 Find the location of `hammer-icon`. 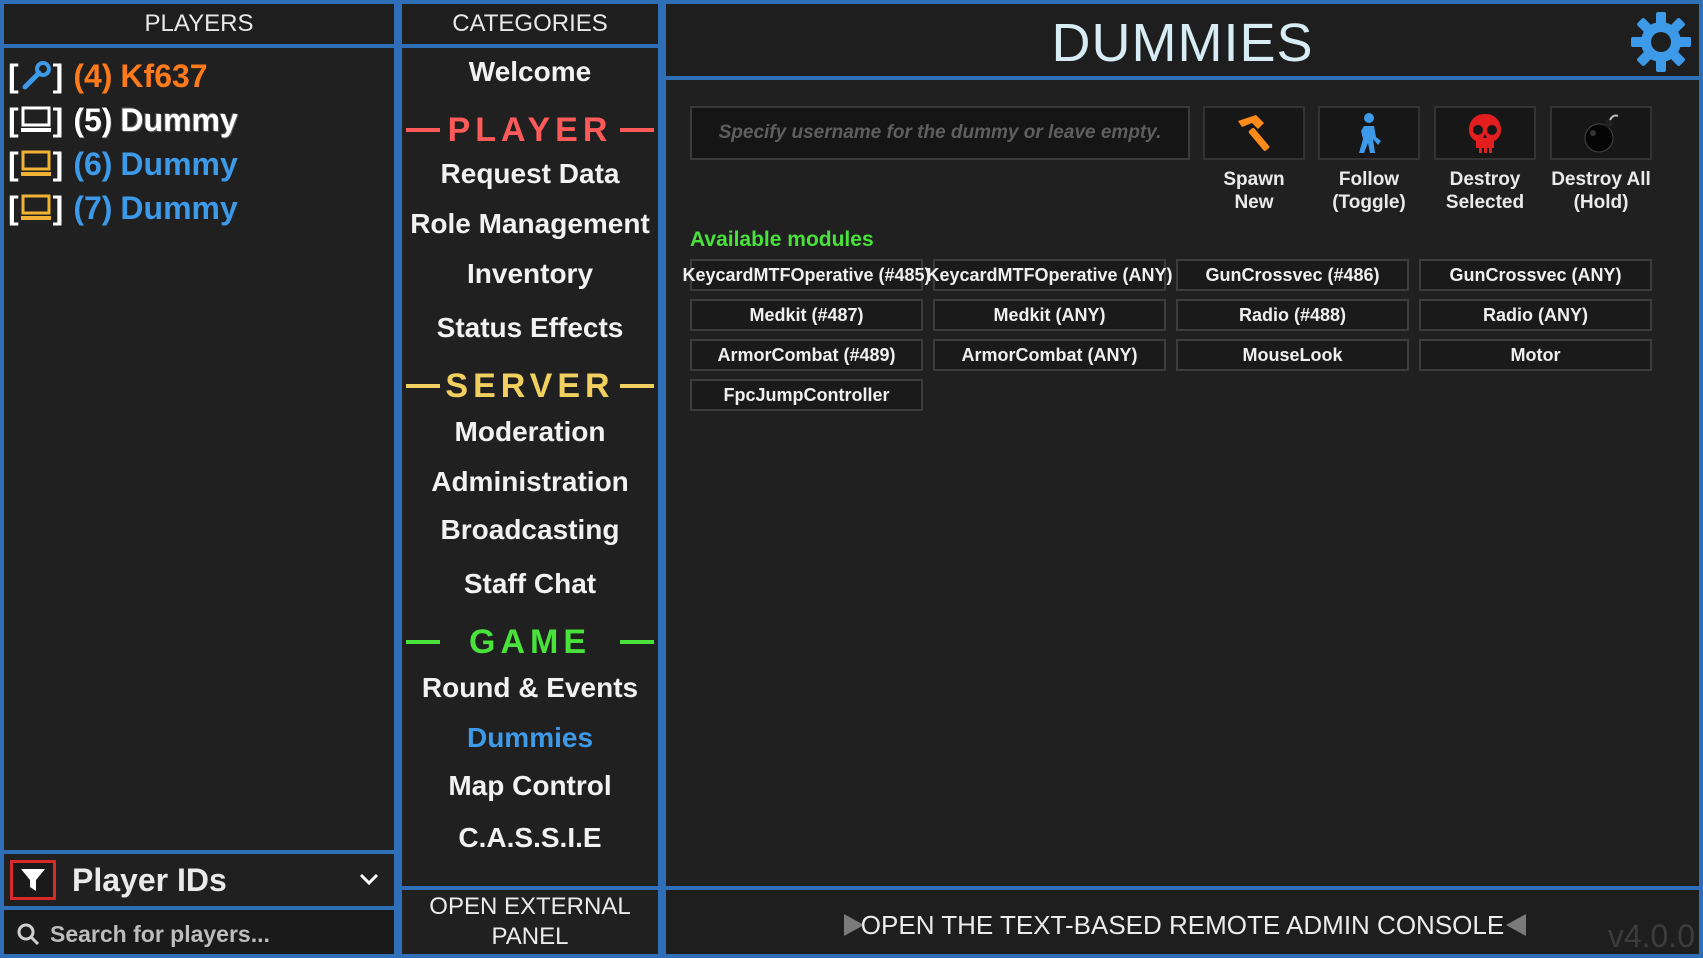

hammer-icon is located at coordinates (1254, 133).